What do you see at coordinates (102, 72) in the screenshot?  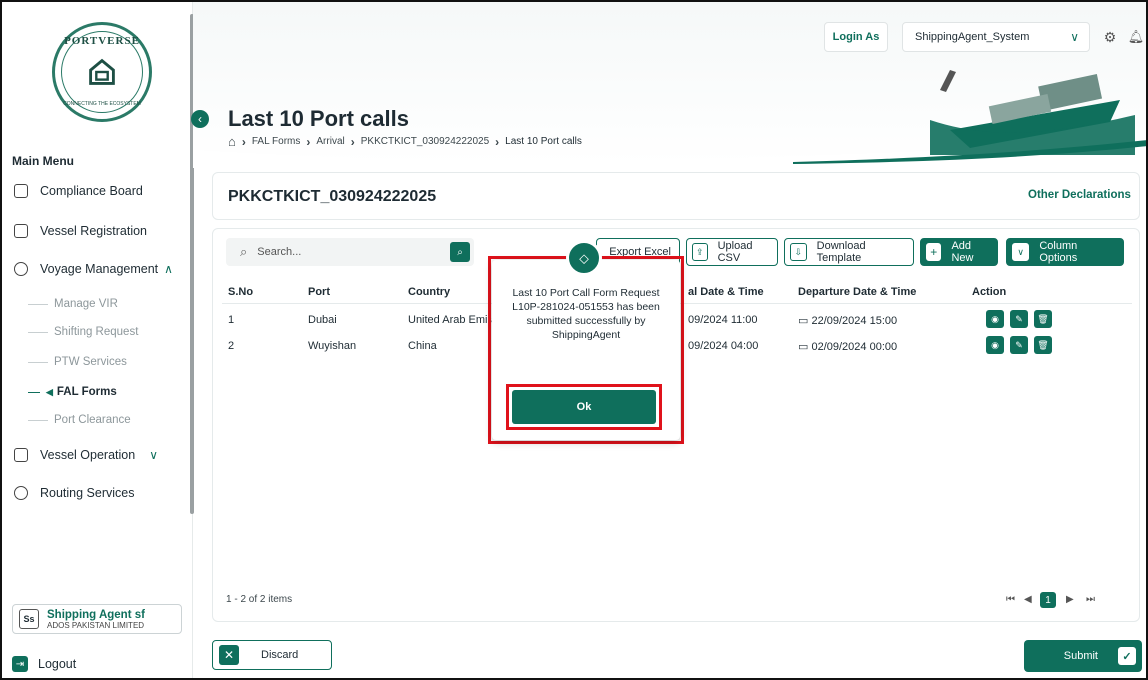 I see `portverse-logo: PORTVERSE CONNECTING THE ECOSYSTEM` at bounding box center [102, 72].